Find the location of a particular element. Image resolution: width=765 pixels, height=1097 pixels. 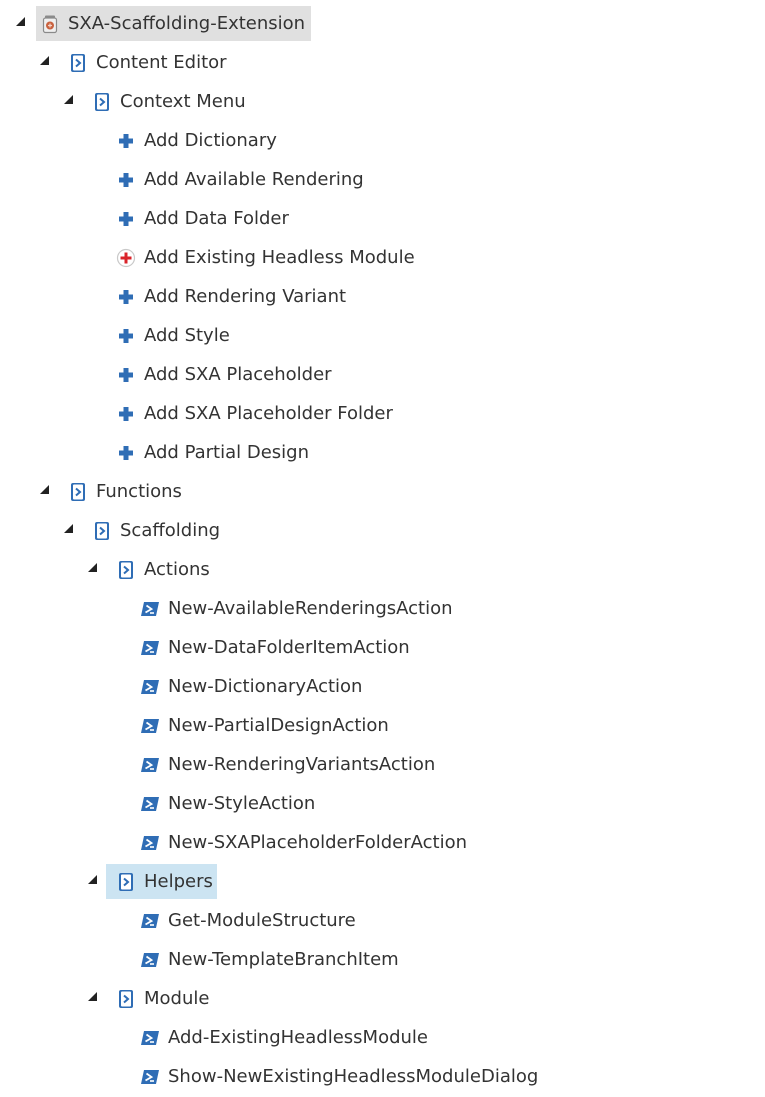

tree-node-new-sxaplaceholderfolderaction: New-SXAPlaceholderFolderAction is located at coordinates (304, 842).